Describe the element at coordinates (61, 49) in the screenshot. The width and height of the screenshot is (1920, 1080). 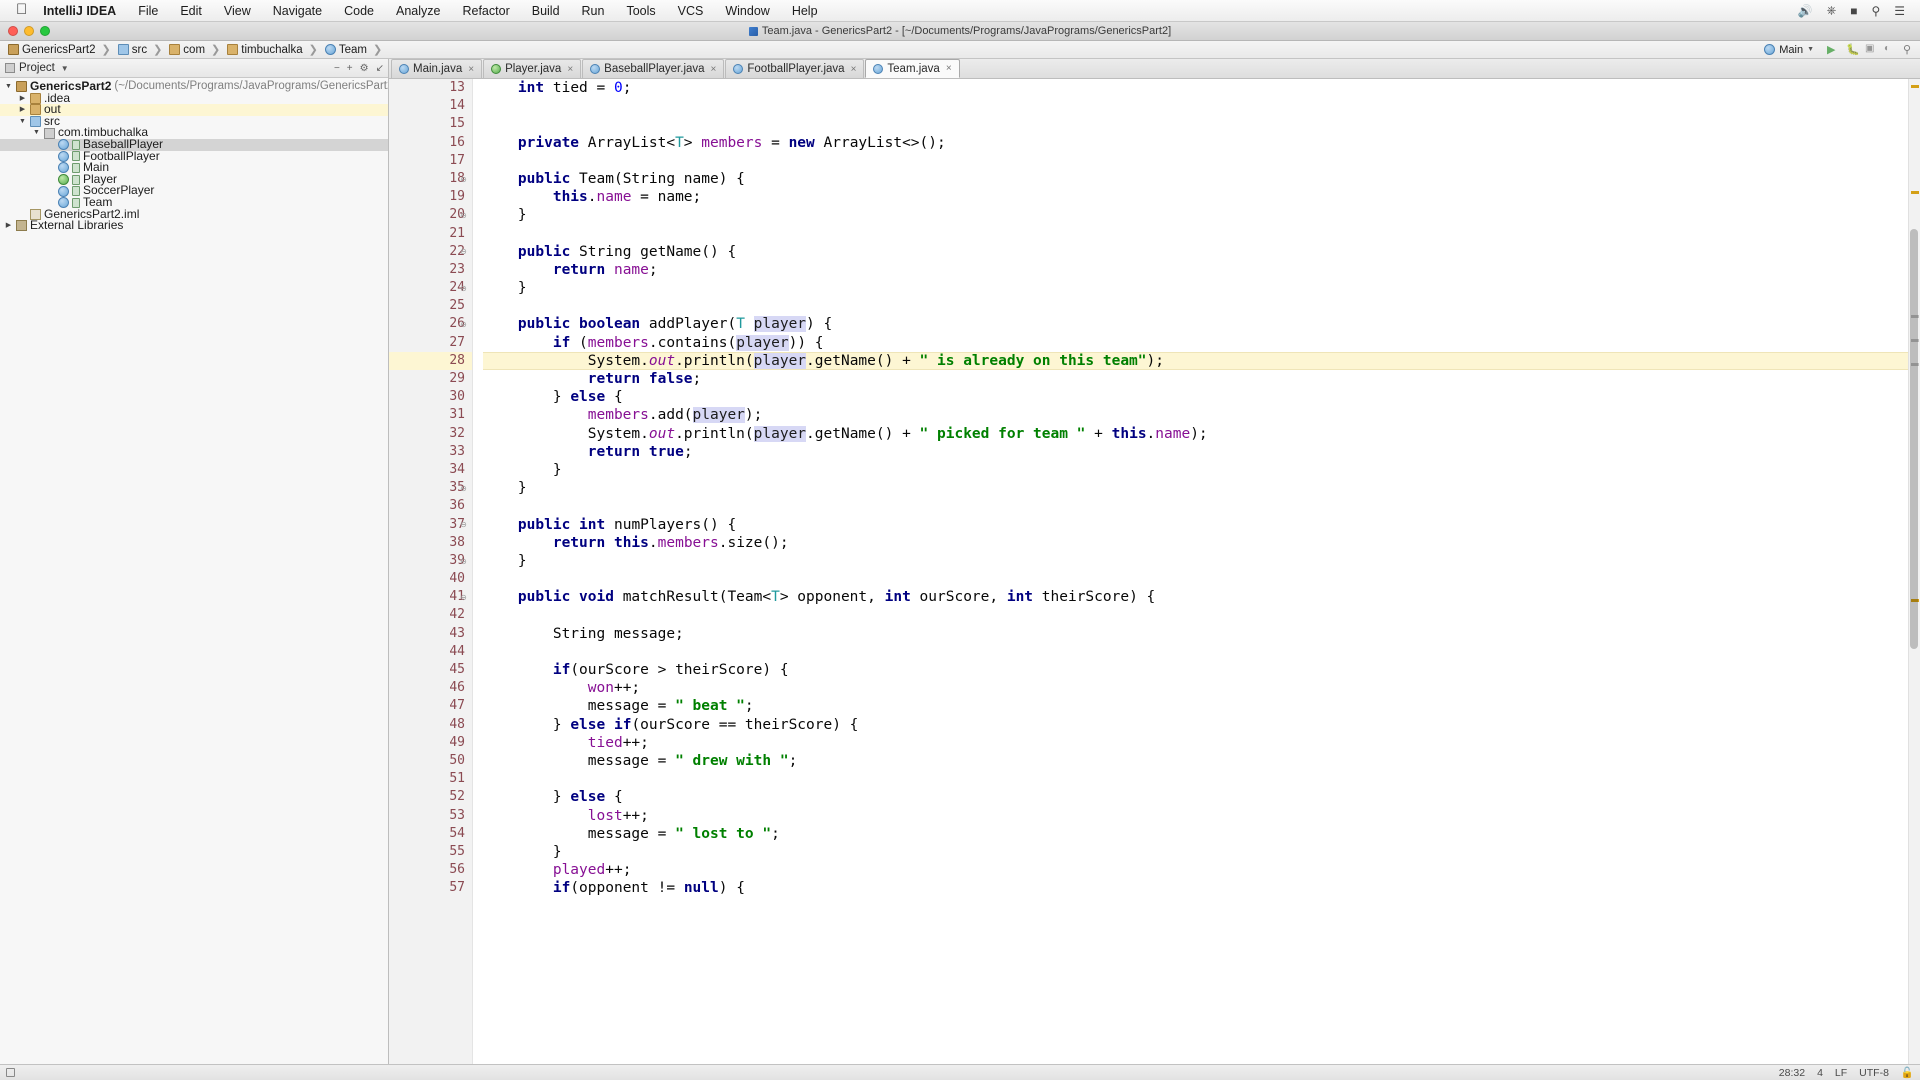
I see `breadcrumb-item-project: GenericsPart2 ❯` at that location.